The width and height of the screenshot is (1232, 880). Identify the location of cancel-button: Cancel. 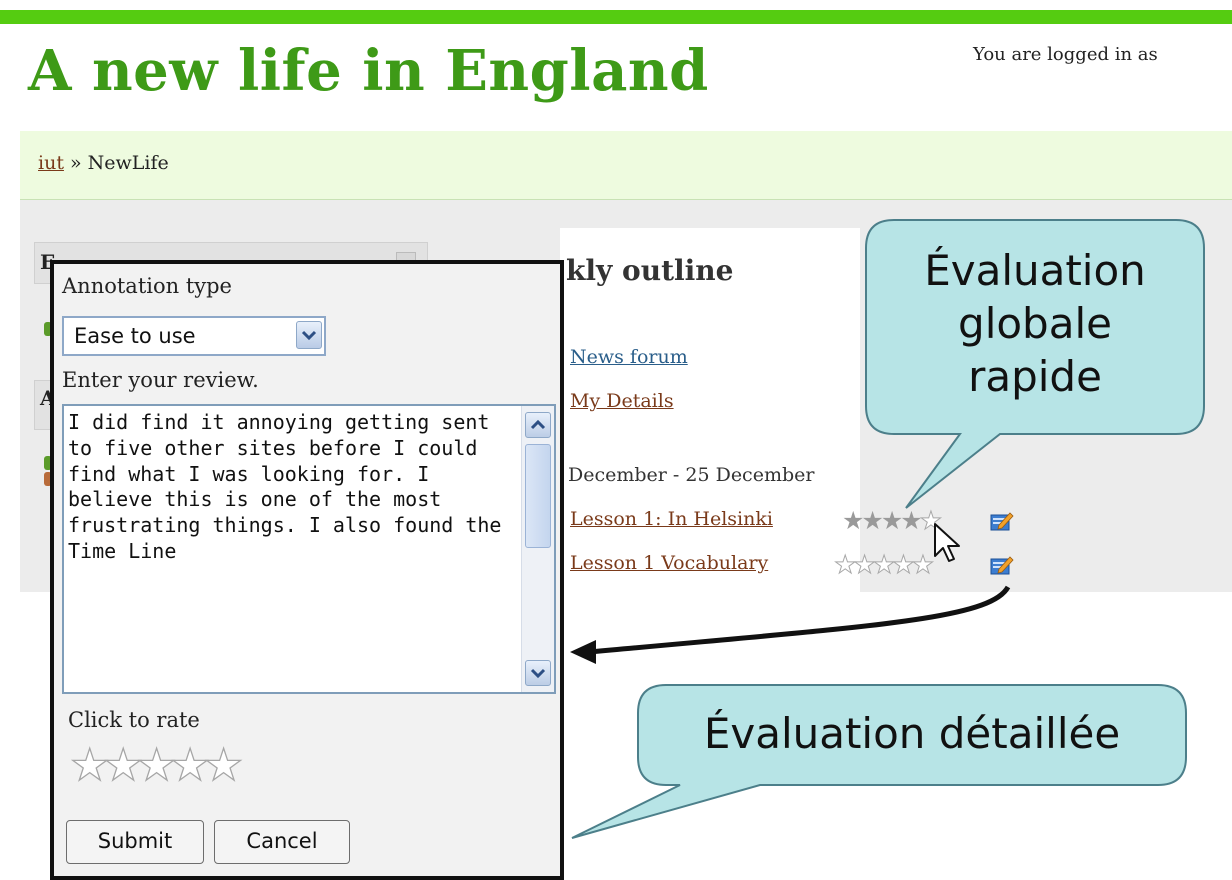
(282, 842).